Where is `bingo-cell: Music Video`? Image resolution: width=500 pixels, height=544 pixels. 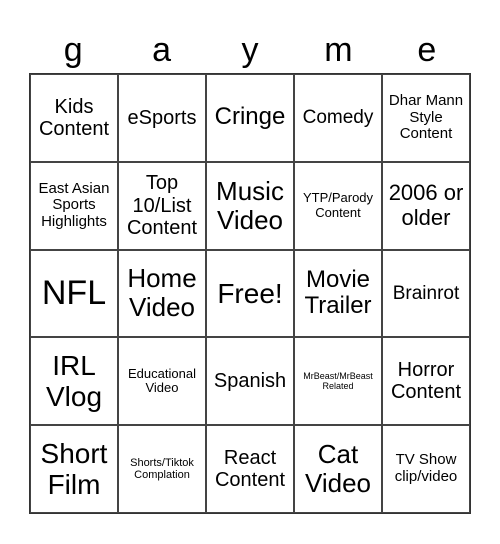 bingo-cell: Music Video is located at coordinates (250, 205).